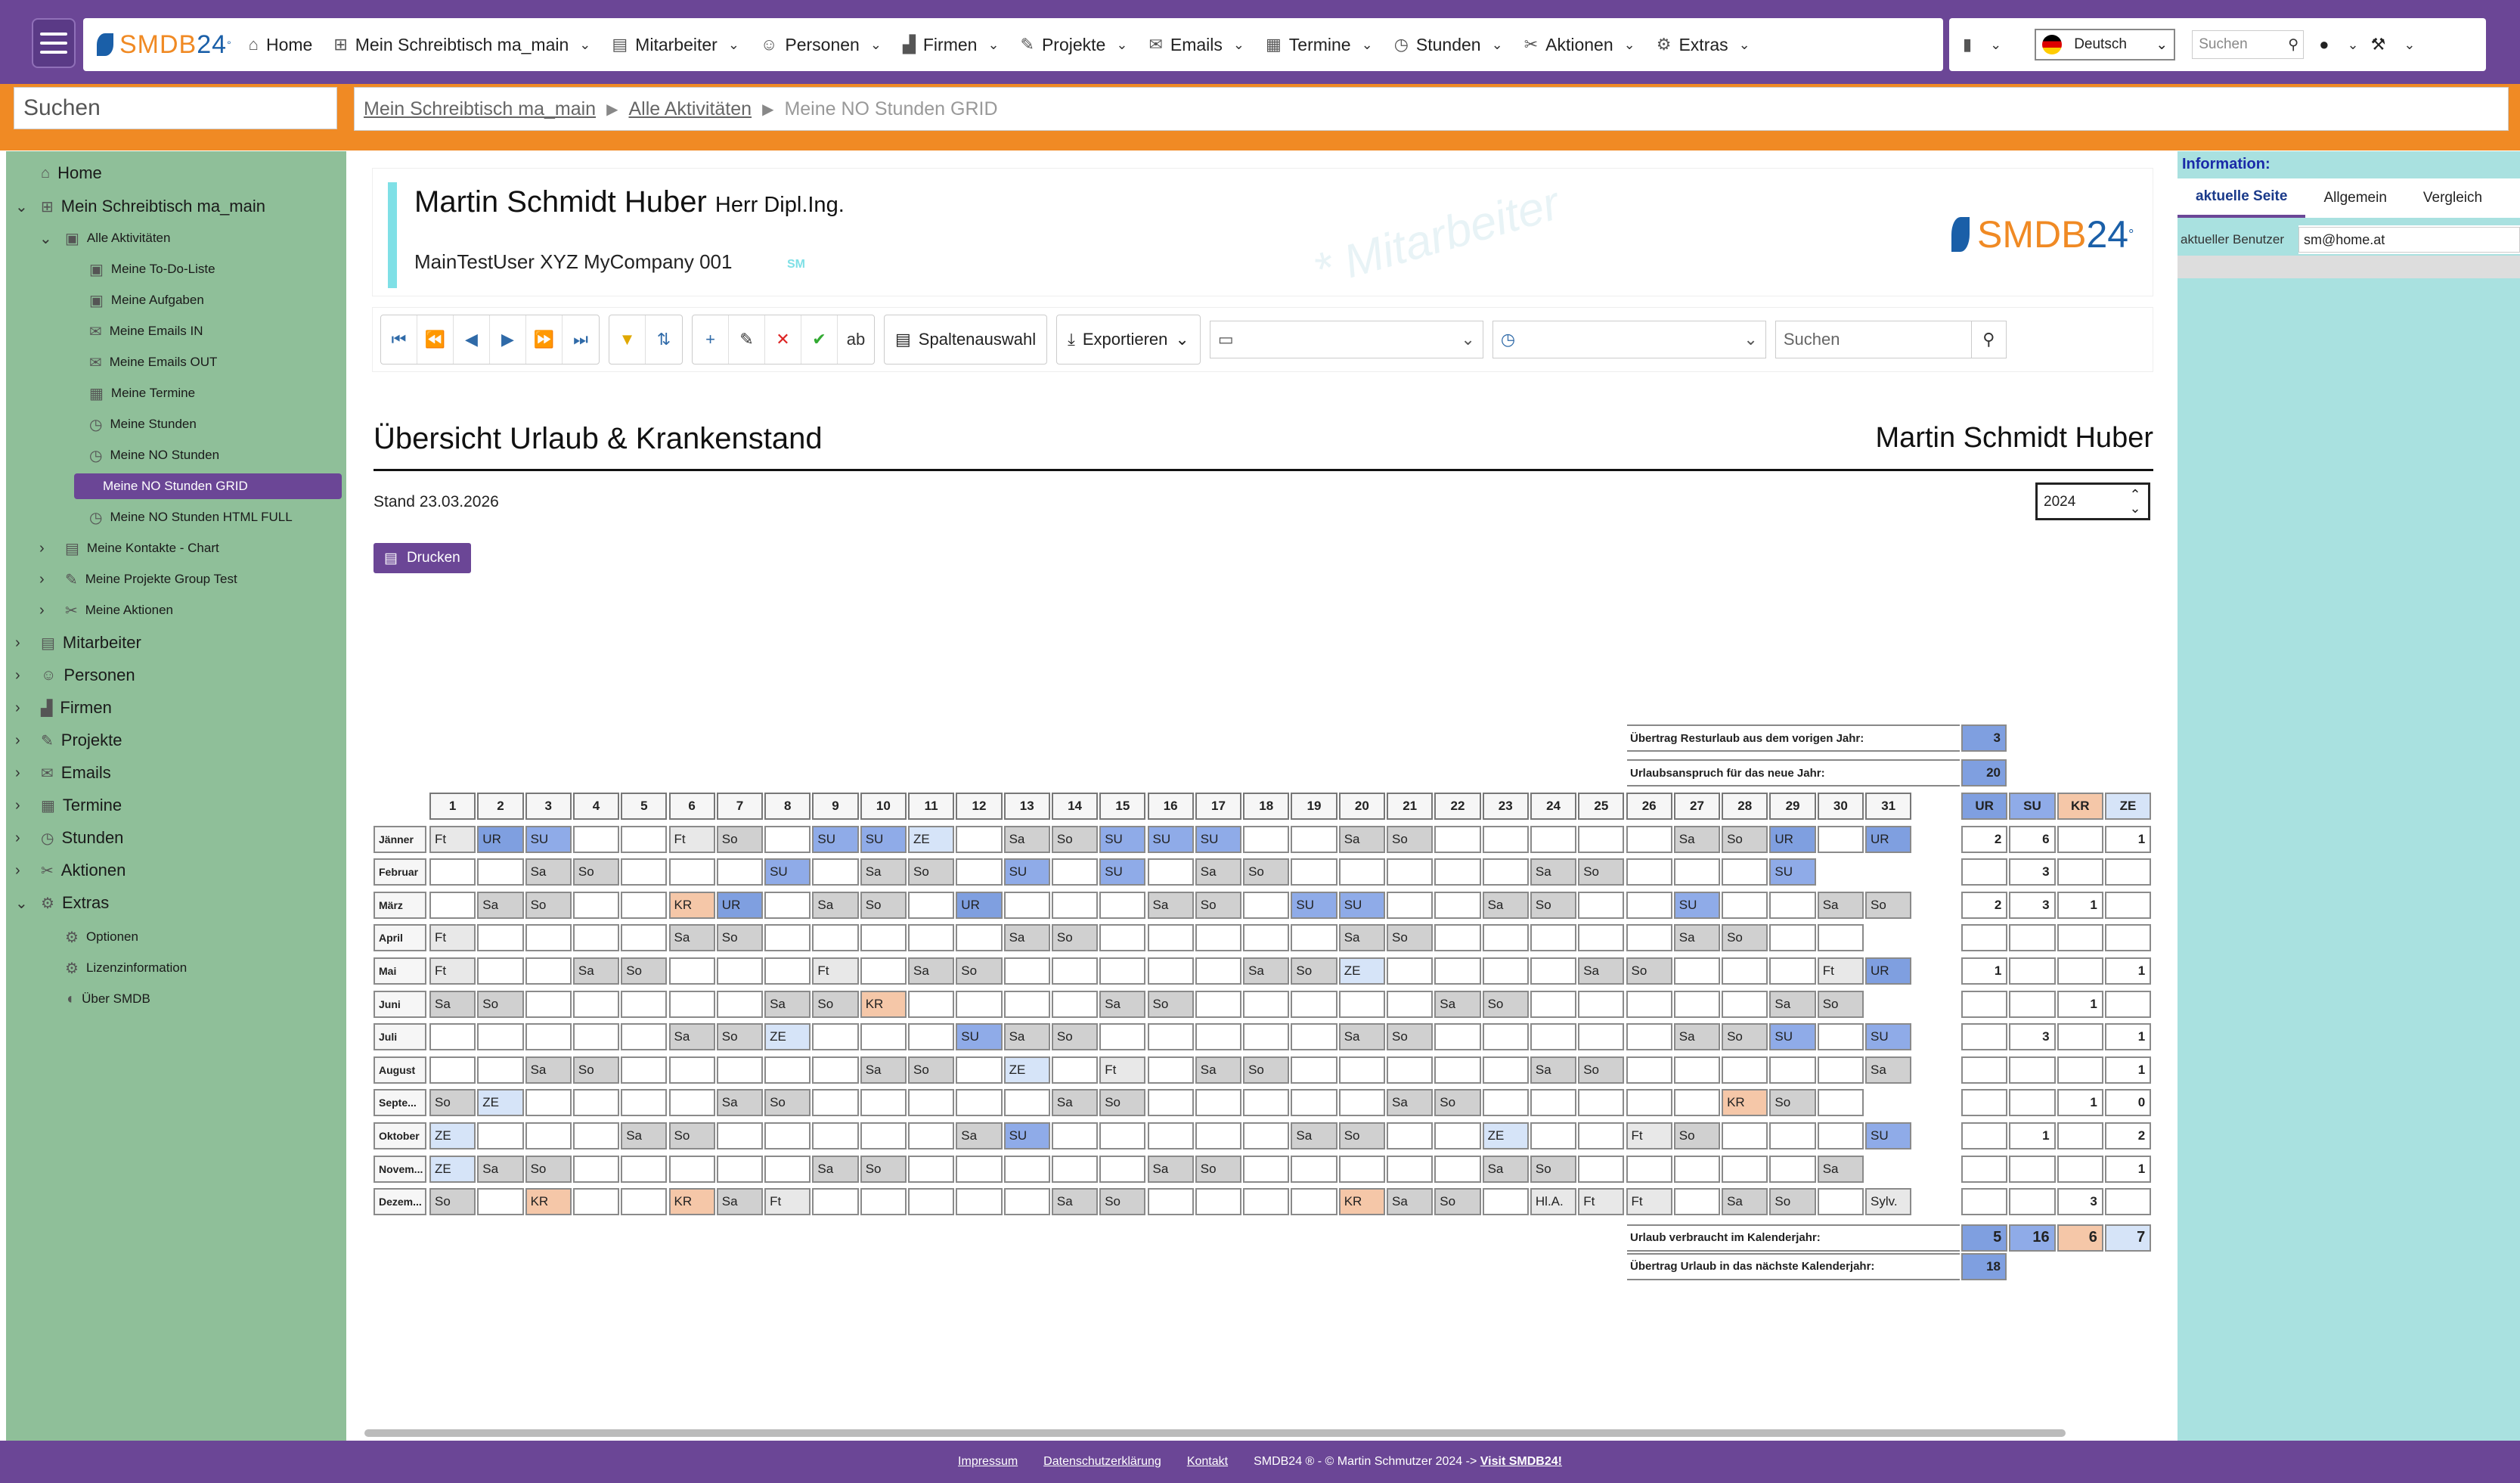 This screenshot has height=1483, width=2520. Describe the element at coordinates (581, 340) in the screenshot. I see `last-record-icon: ⏭` at that location.